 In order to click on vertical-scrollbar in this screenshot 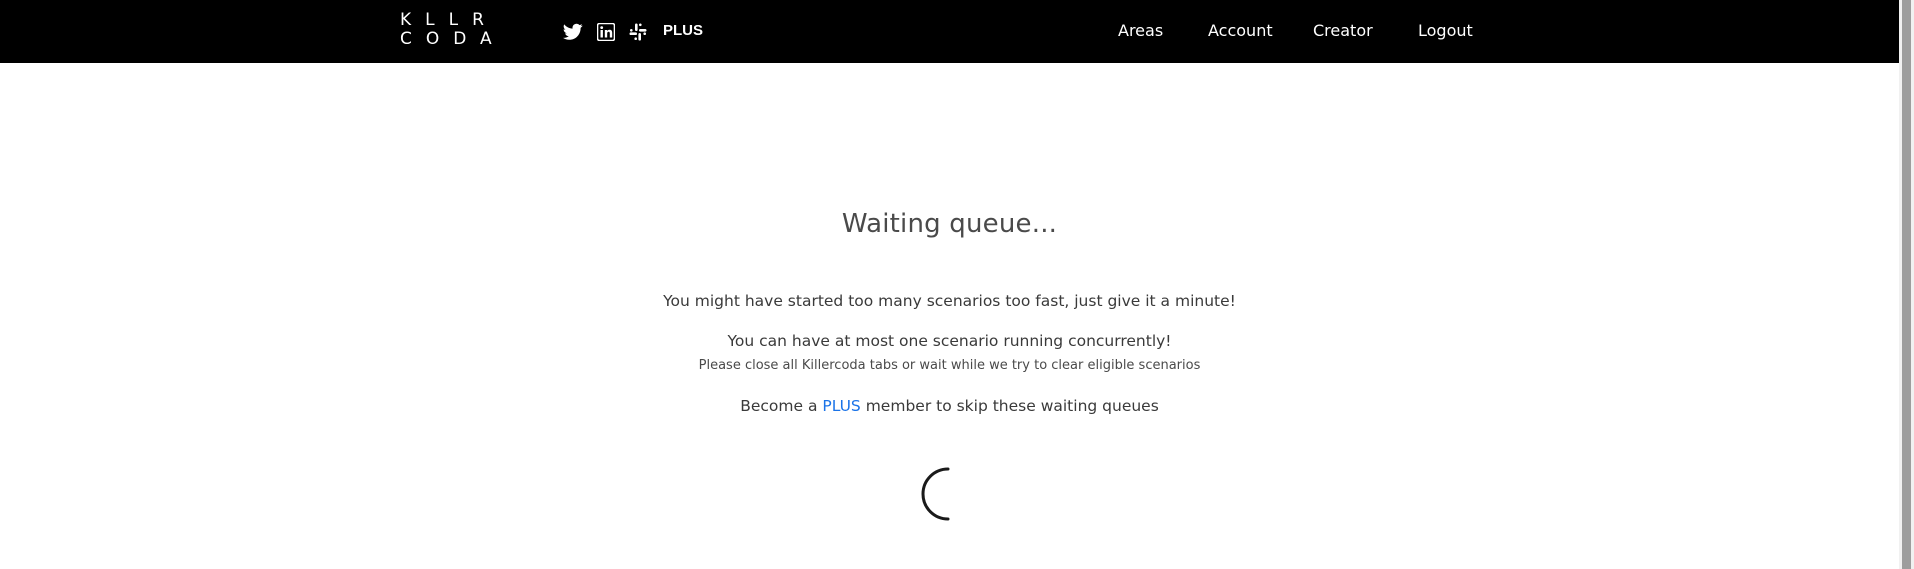, I will do `click(1906, 284)`.